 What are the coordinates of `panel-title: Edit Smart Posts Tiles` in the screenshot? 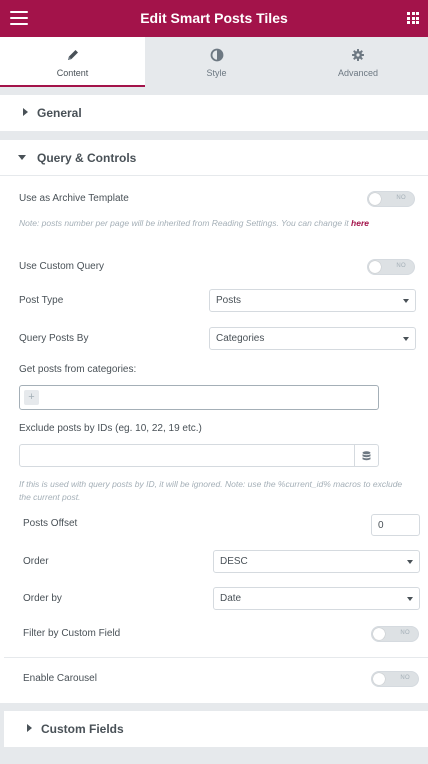 It's located at (214, 18).